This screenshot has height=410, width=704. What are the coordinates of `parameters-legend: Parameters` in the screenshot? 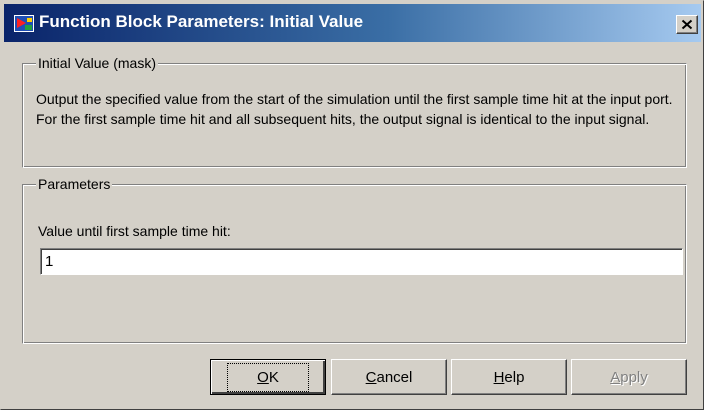 It's located at (74, 184).